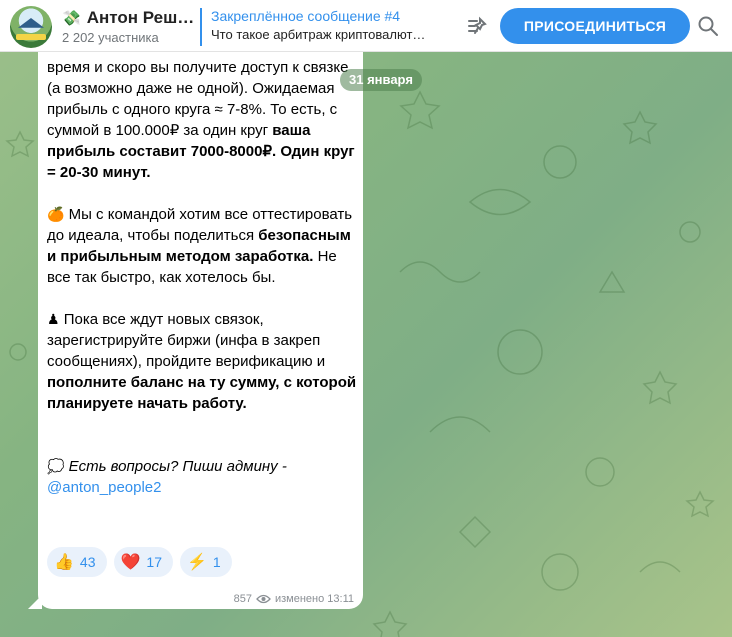 The width and height of the screenshot is (732, 637). I want to click on thought-bubble-icon: 💭, so click(56, 466).